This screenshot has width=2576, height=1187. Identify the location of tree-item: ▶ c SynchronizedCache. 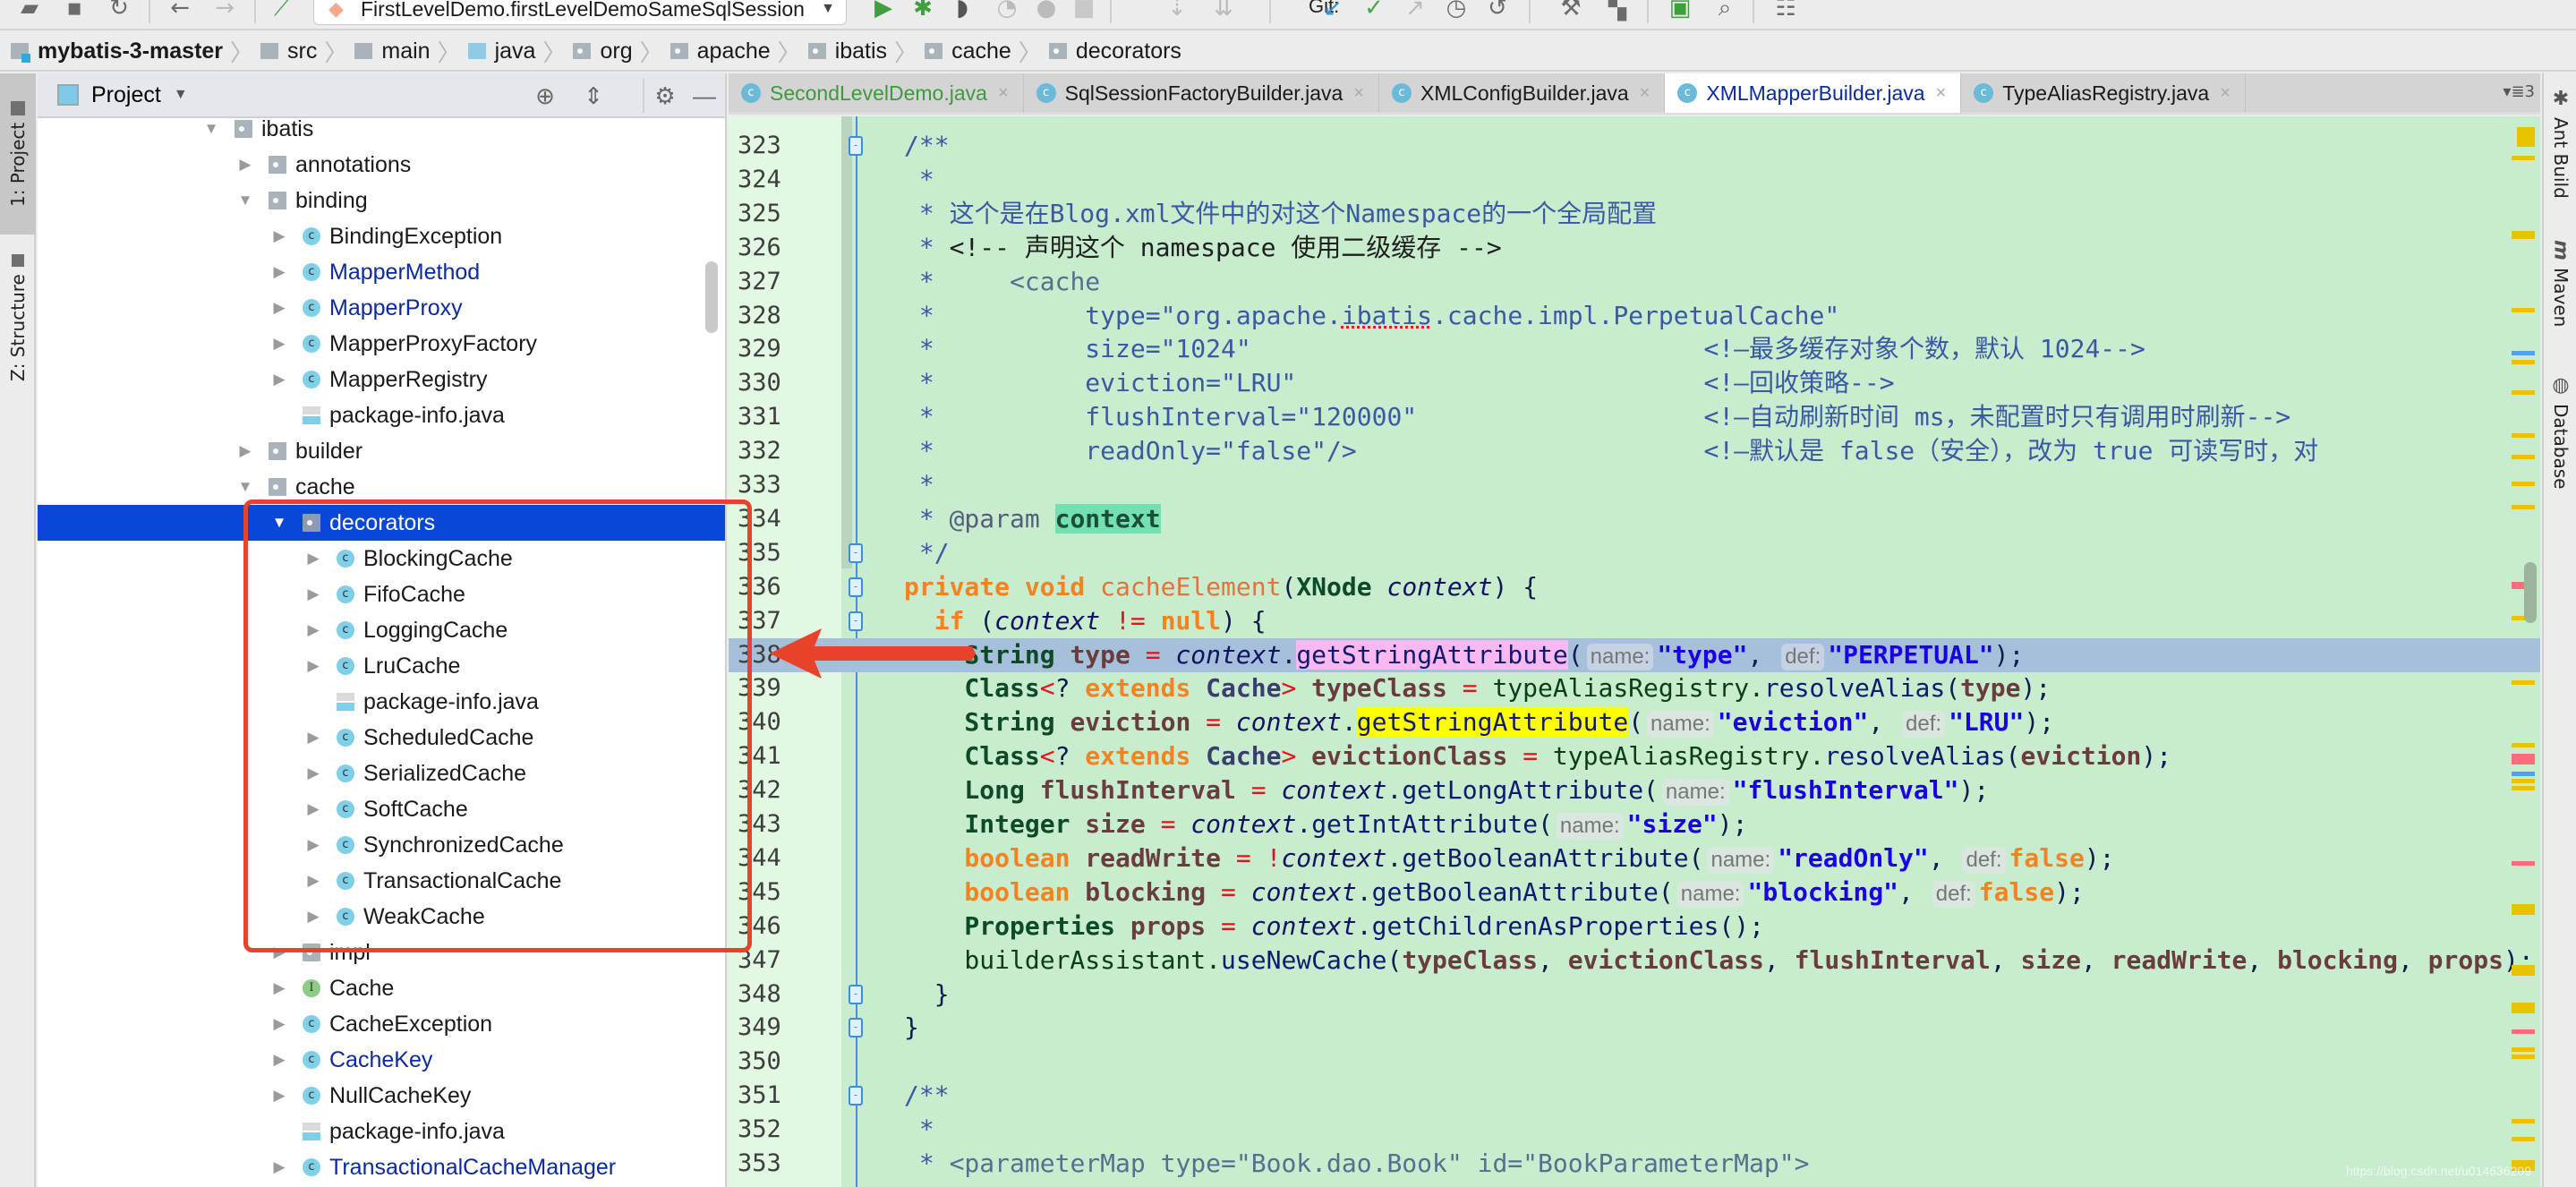
(381, 845).